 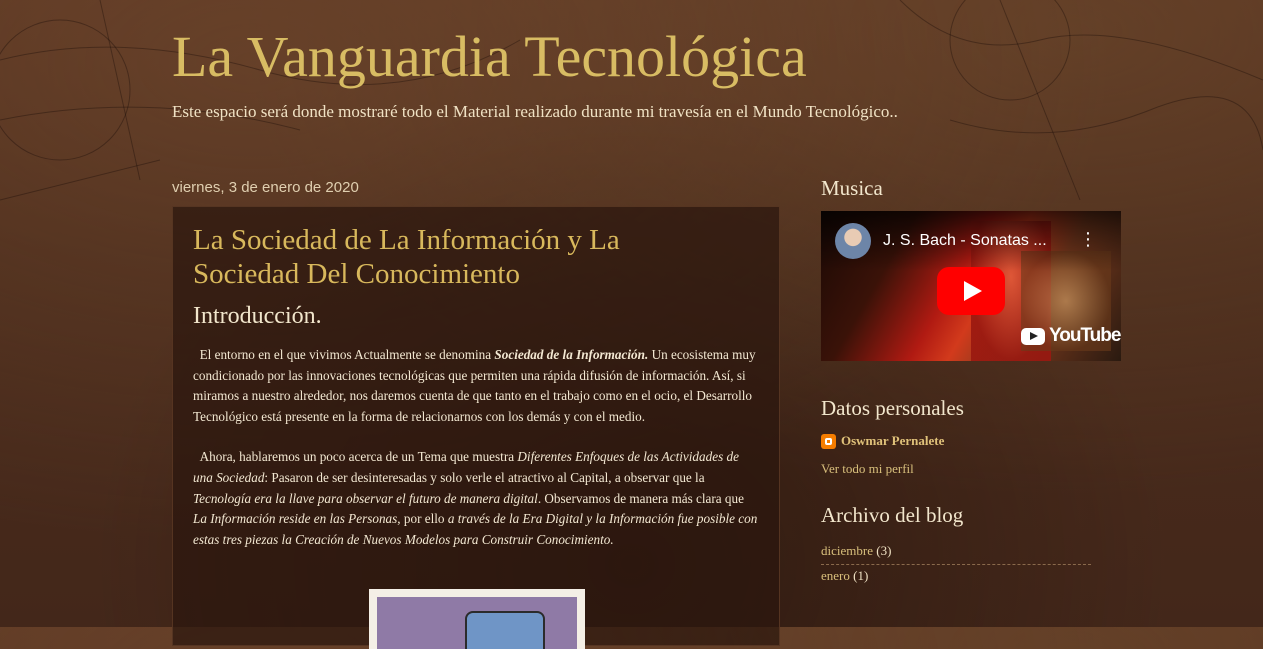 I want to click on youtube-video-embed: J. S. Bach - Sonatas ... ⋮ YouTube, so click(x=971, y=286).